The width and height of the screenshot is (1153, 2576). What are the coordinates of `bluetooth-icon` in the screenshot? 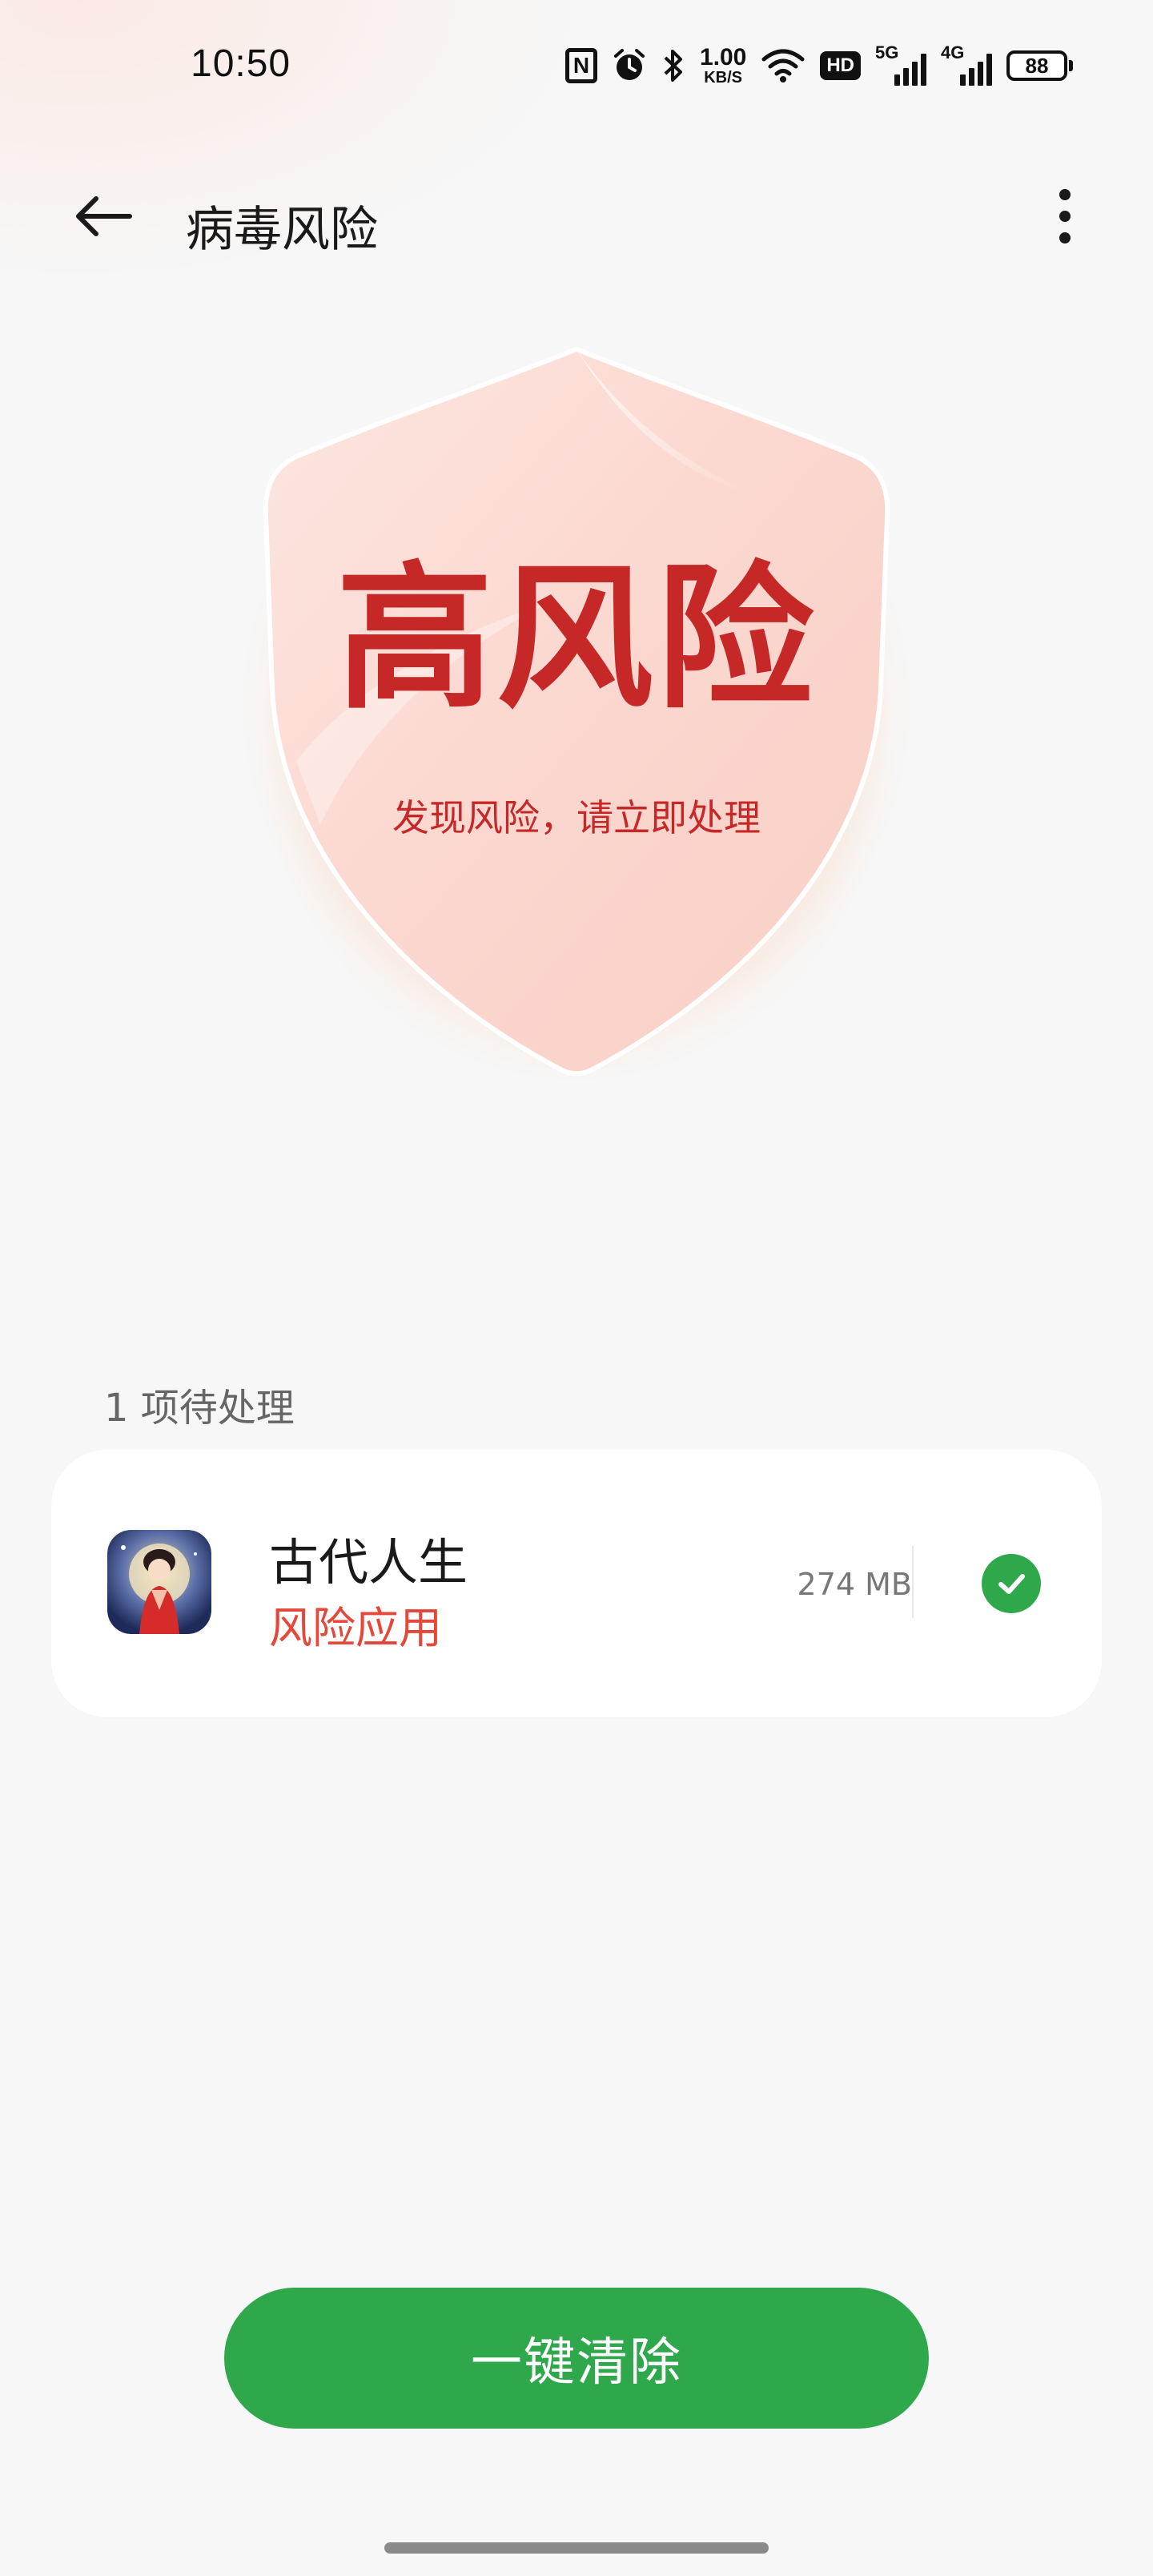 It's located at (673, 66).